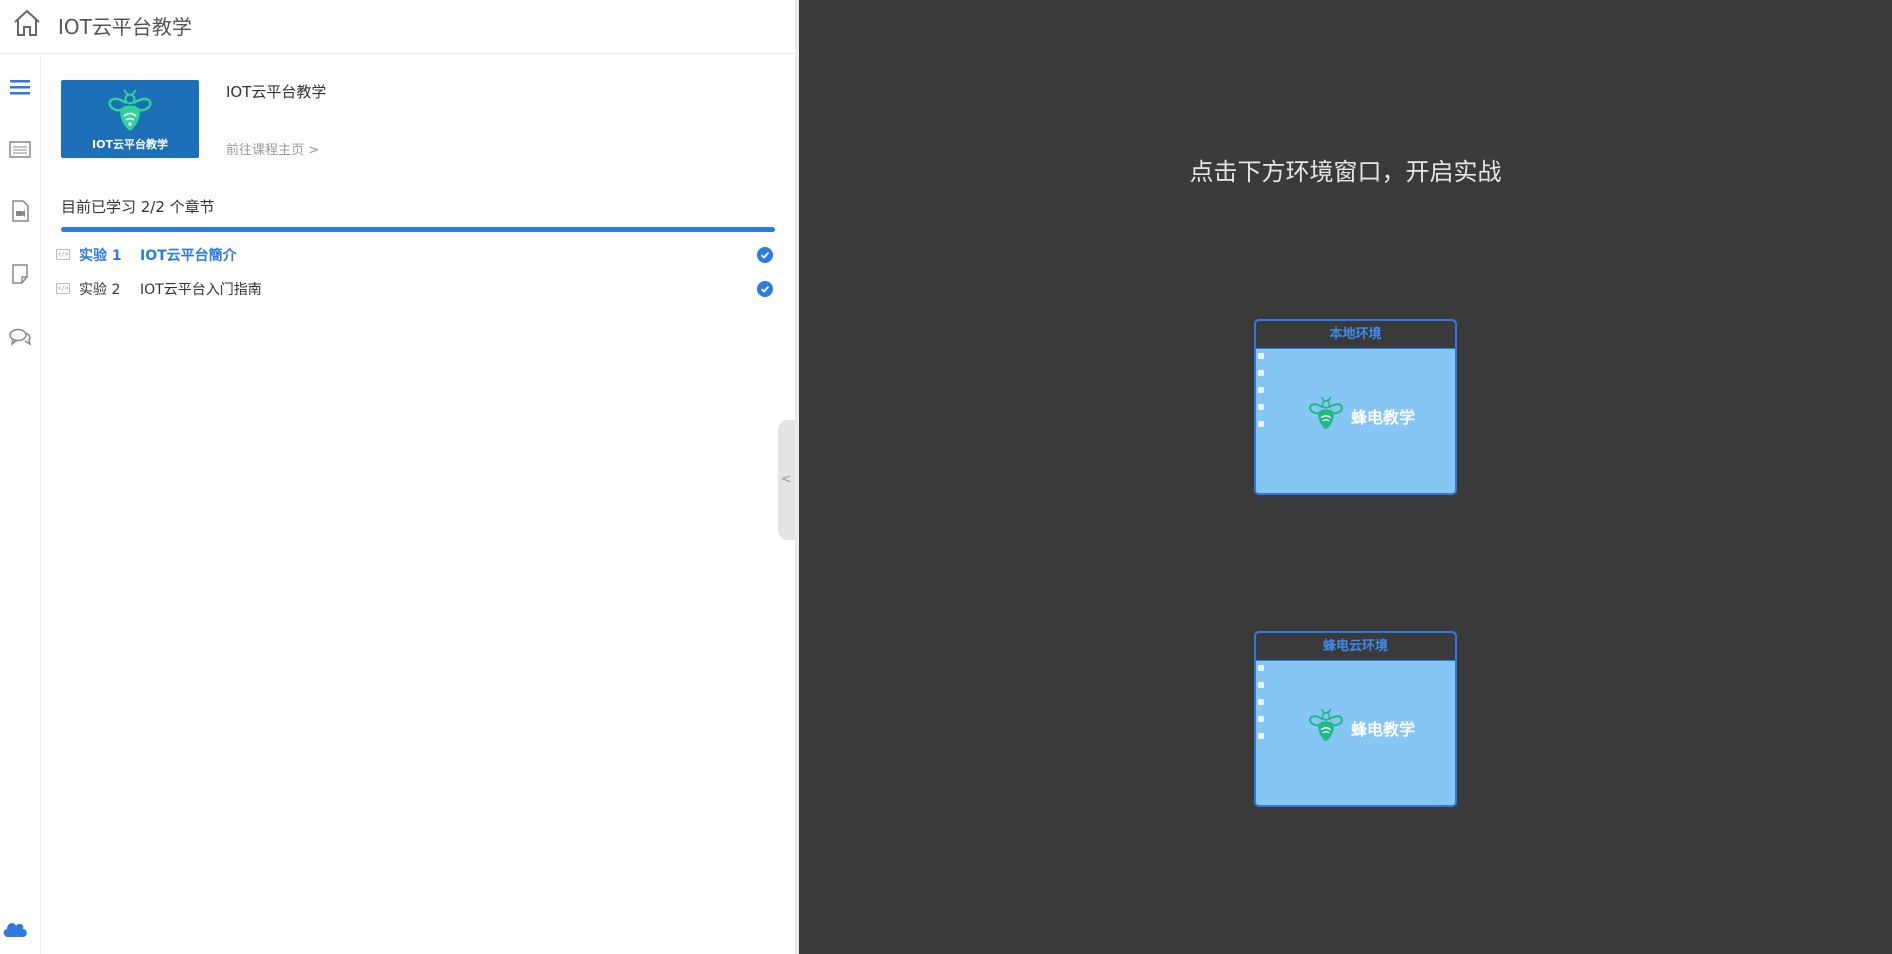 The image size is (1892, 954). Describe the element at coordinates (1345, 172) in the screenshot. I see `environment-hint: 点击下方环境窗口，开启实战` at that location.